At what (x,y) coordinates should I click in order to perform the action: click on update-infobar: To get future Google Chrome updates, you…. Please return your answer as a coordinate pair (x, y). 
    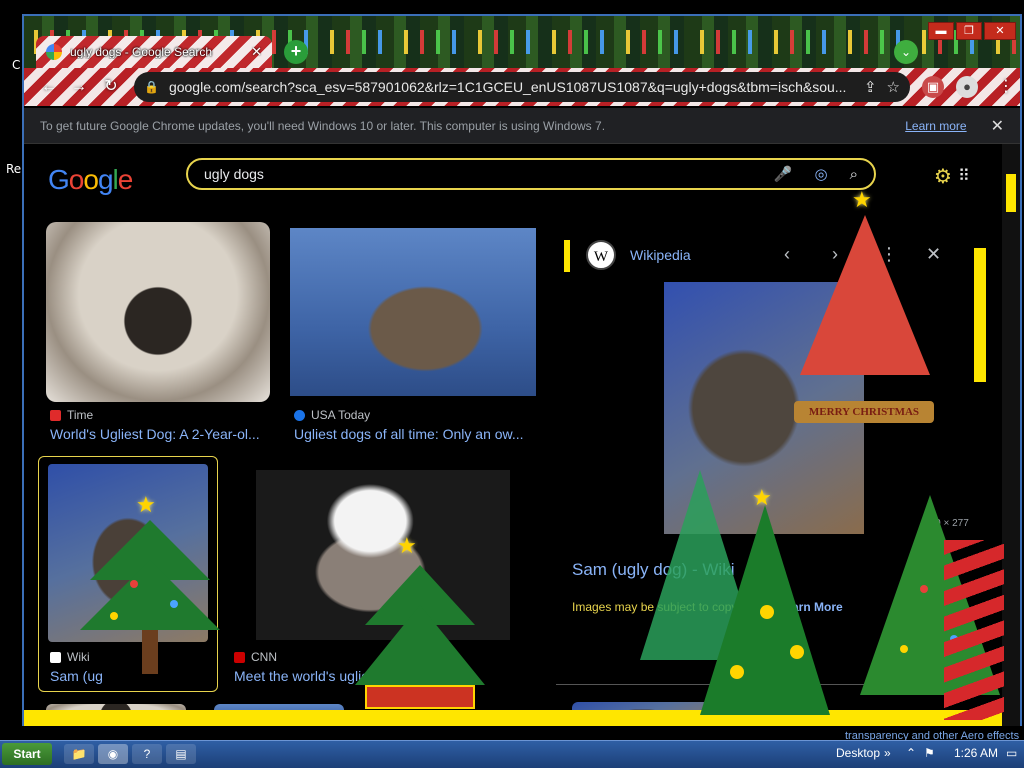
    Looking at the image, I should click on (522, 126).